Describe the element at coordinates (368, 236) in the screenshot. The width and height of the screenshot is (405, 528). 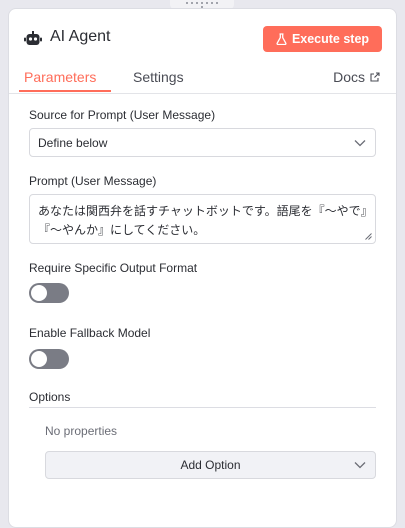
I see `resize-handle-icon` at that location.